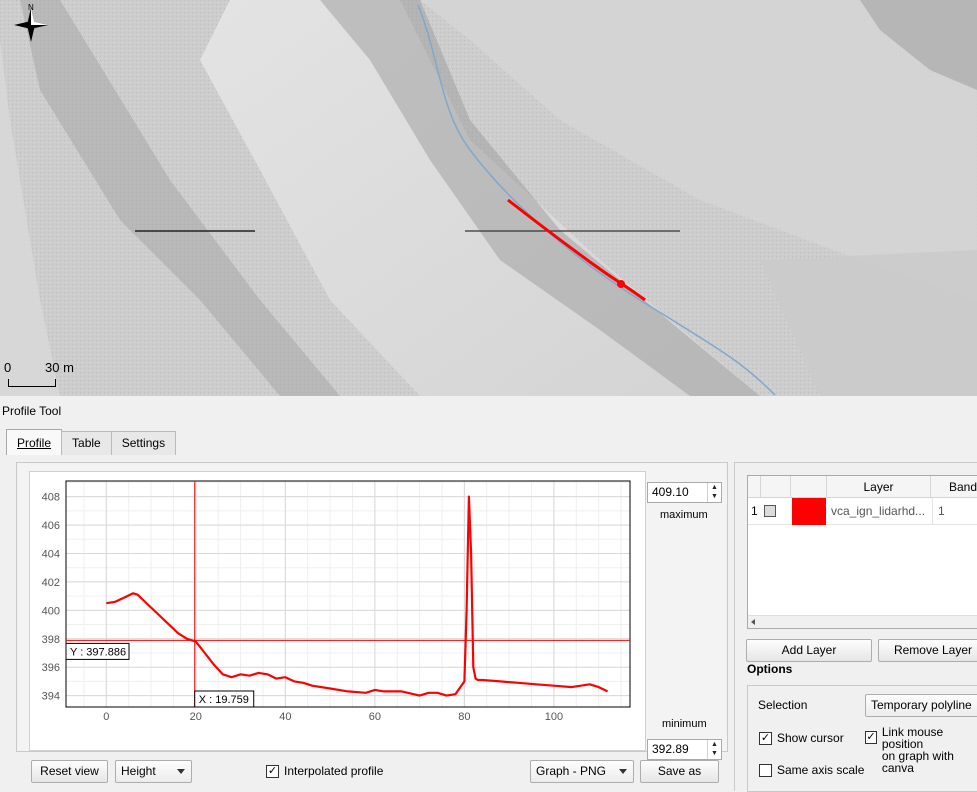 This screenshot has height=792, width=977. I want to click on row-band: 1, so click(952, 511).